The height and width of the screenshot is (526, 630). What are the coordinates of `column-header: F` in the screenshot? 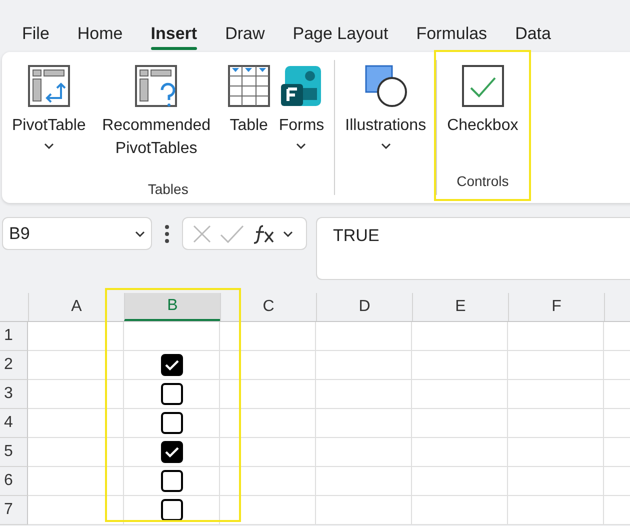 It's located at (556, 307).